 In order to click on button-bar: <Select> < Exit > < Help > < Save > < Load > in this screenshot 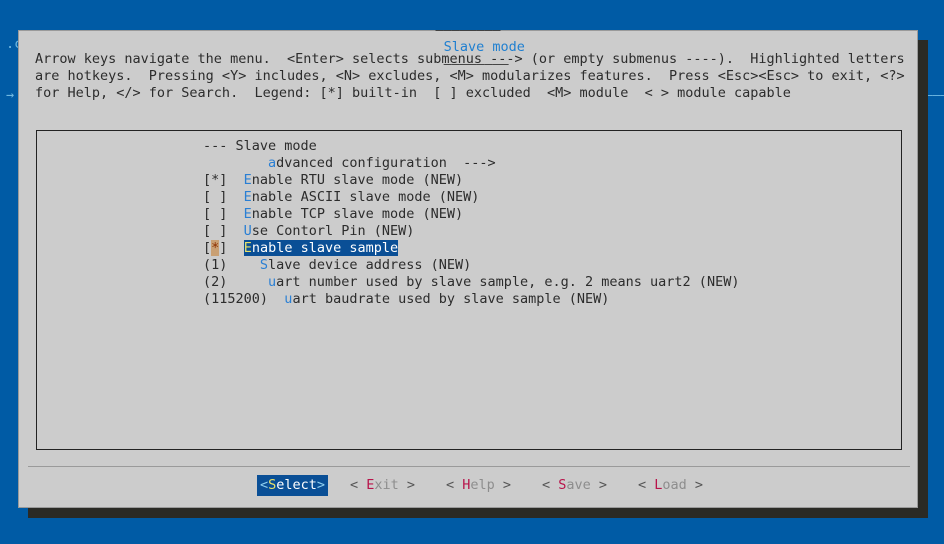, I will do `click(469, 488)`.